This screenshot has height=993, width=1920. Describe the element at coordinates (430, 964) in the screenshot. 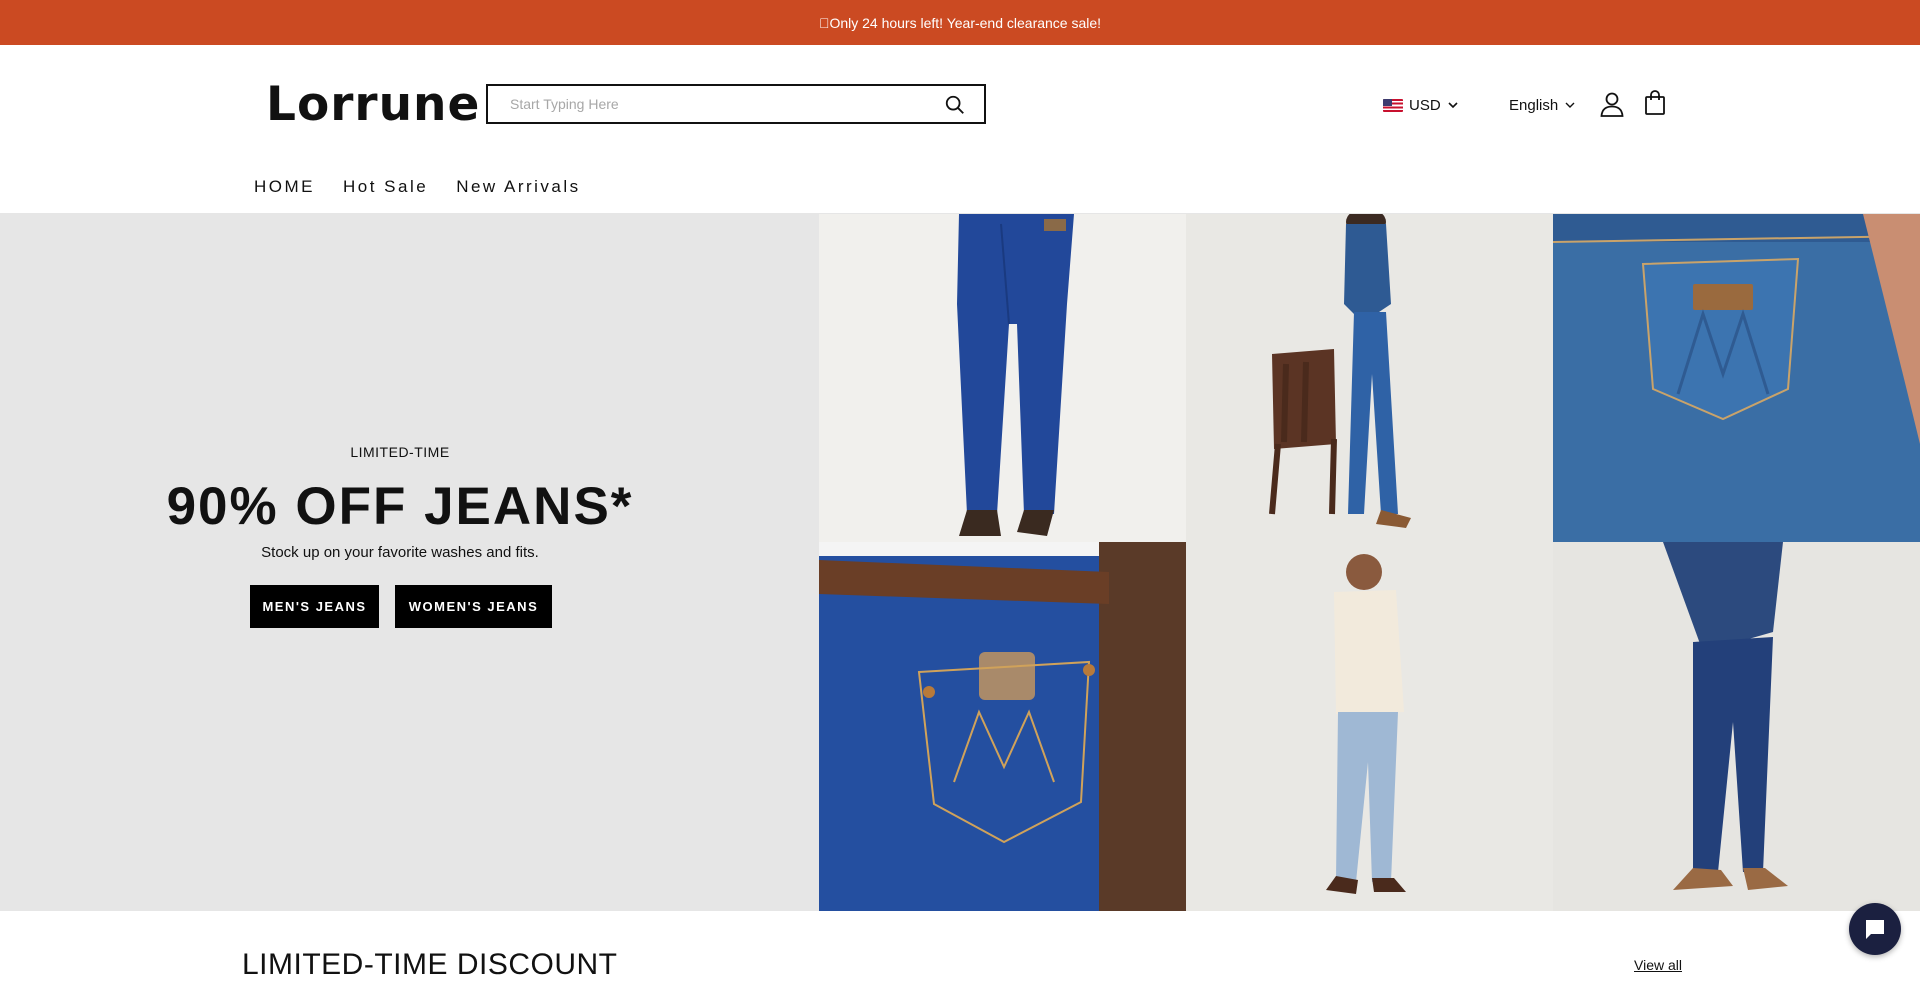

I see `section-title: LIMITED-TIME DISCOUNT` at that location.